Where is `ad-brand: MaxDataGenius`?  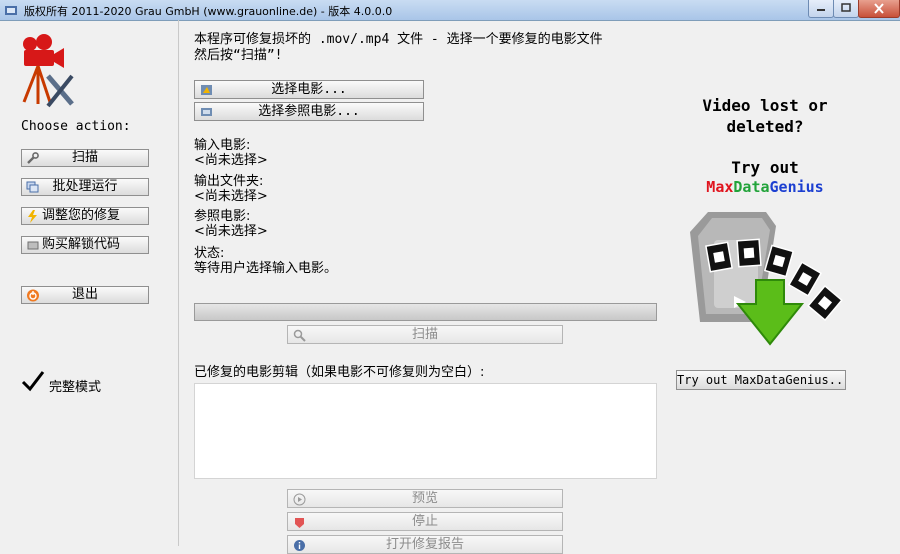
ad-brand: MaxDataGenius is located at coordinates (765, 187).